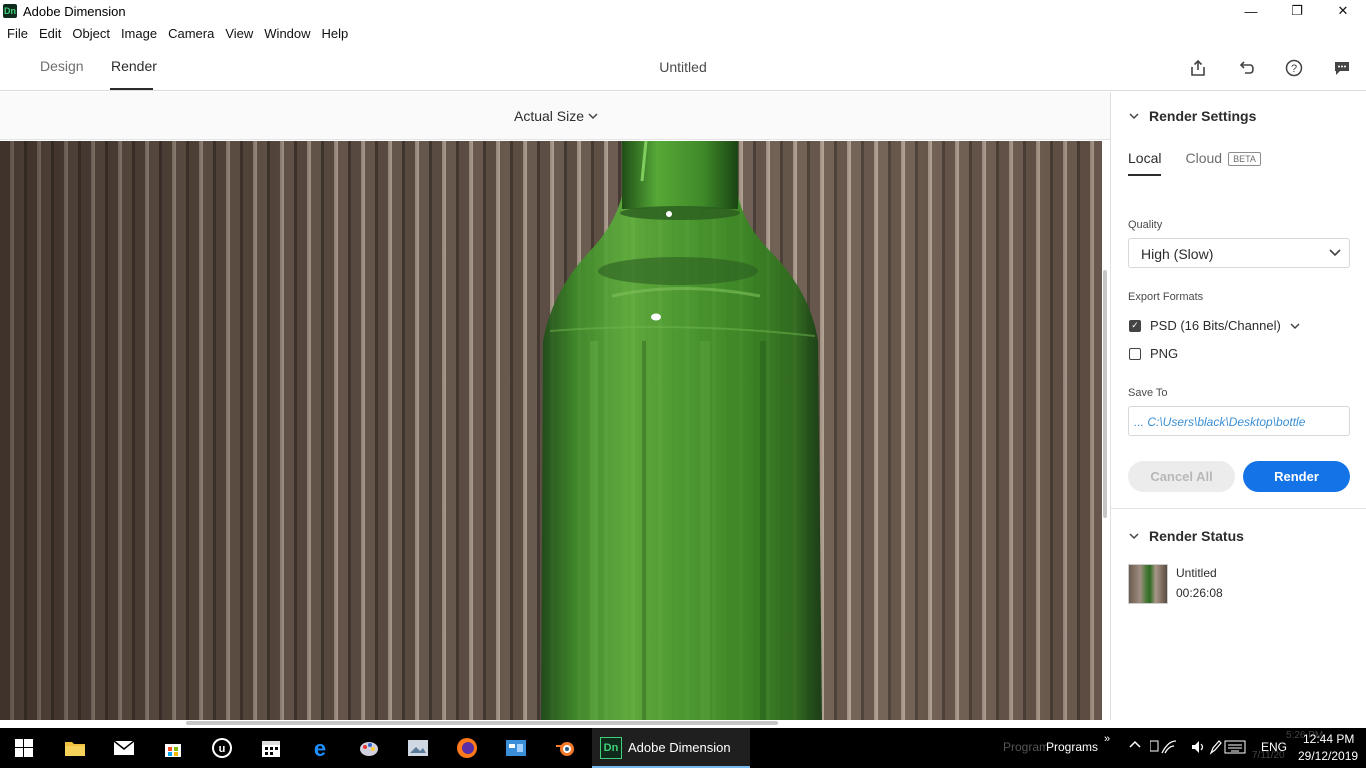  I want to click on render-location-tabs: Local Cloud BETA, so click(1194, 163).